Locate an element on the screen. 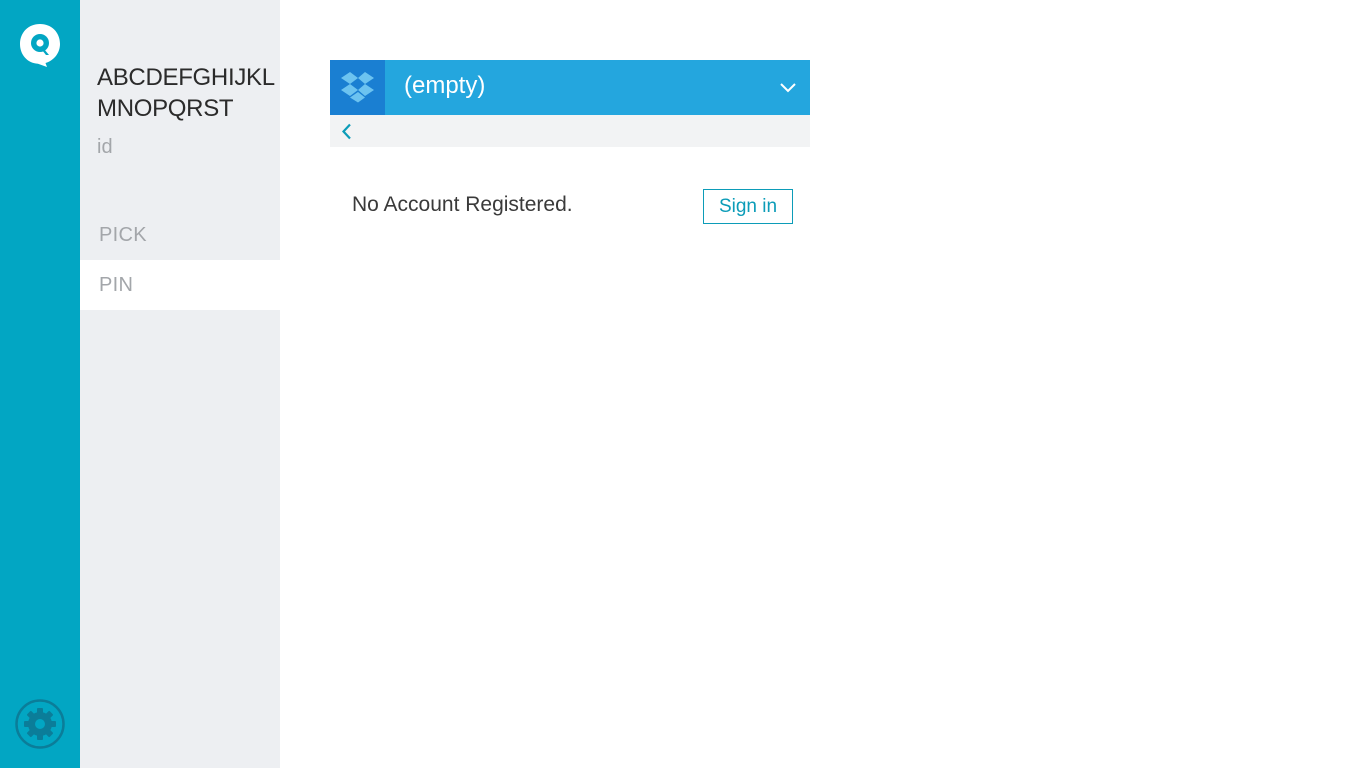 The width and height of the screenshot is (1366, 768). dropbox-icon is located at coordinates (357, 87).